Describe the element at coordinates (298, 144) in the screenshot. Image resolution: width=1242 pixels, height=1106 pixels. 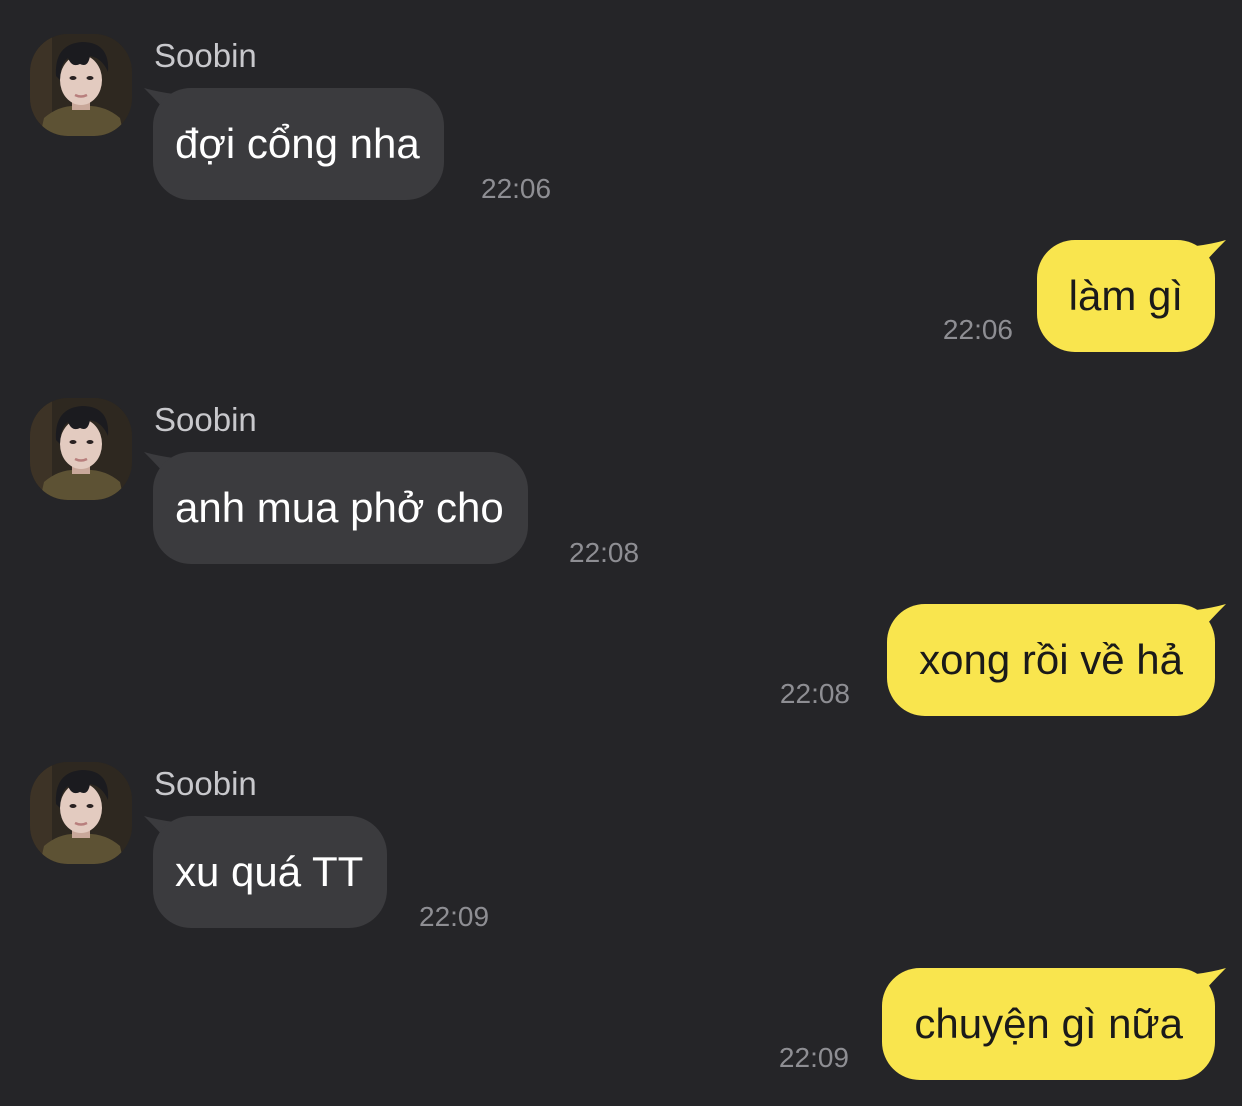
I see `message-bubble-incoming: đợi cổng nha` at that location.